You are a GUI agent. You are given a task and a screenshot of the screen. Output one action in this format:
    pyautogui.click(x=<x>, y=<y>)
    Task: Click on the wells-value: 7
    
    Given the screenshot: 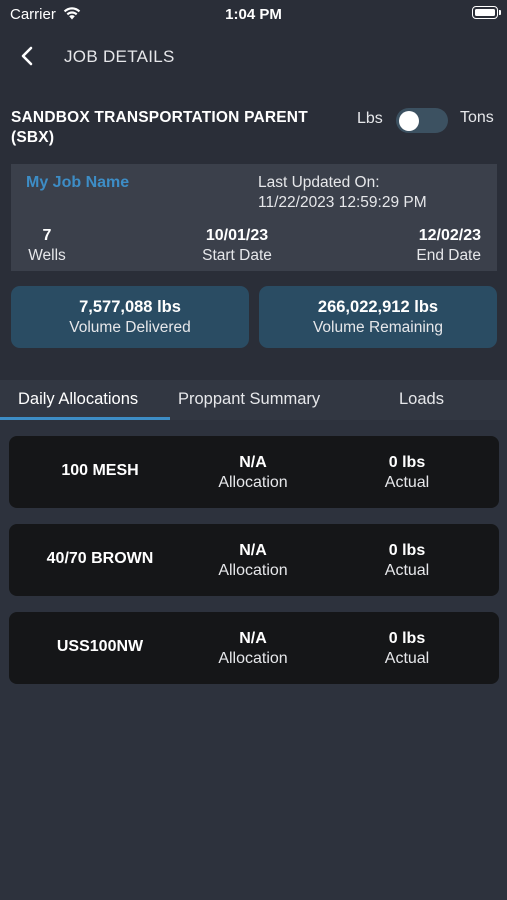 What is the action you would take?
    pyautogui.click(x=47, y=235)
    